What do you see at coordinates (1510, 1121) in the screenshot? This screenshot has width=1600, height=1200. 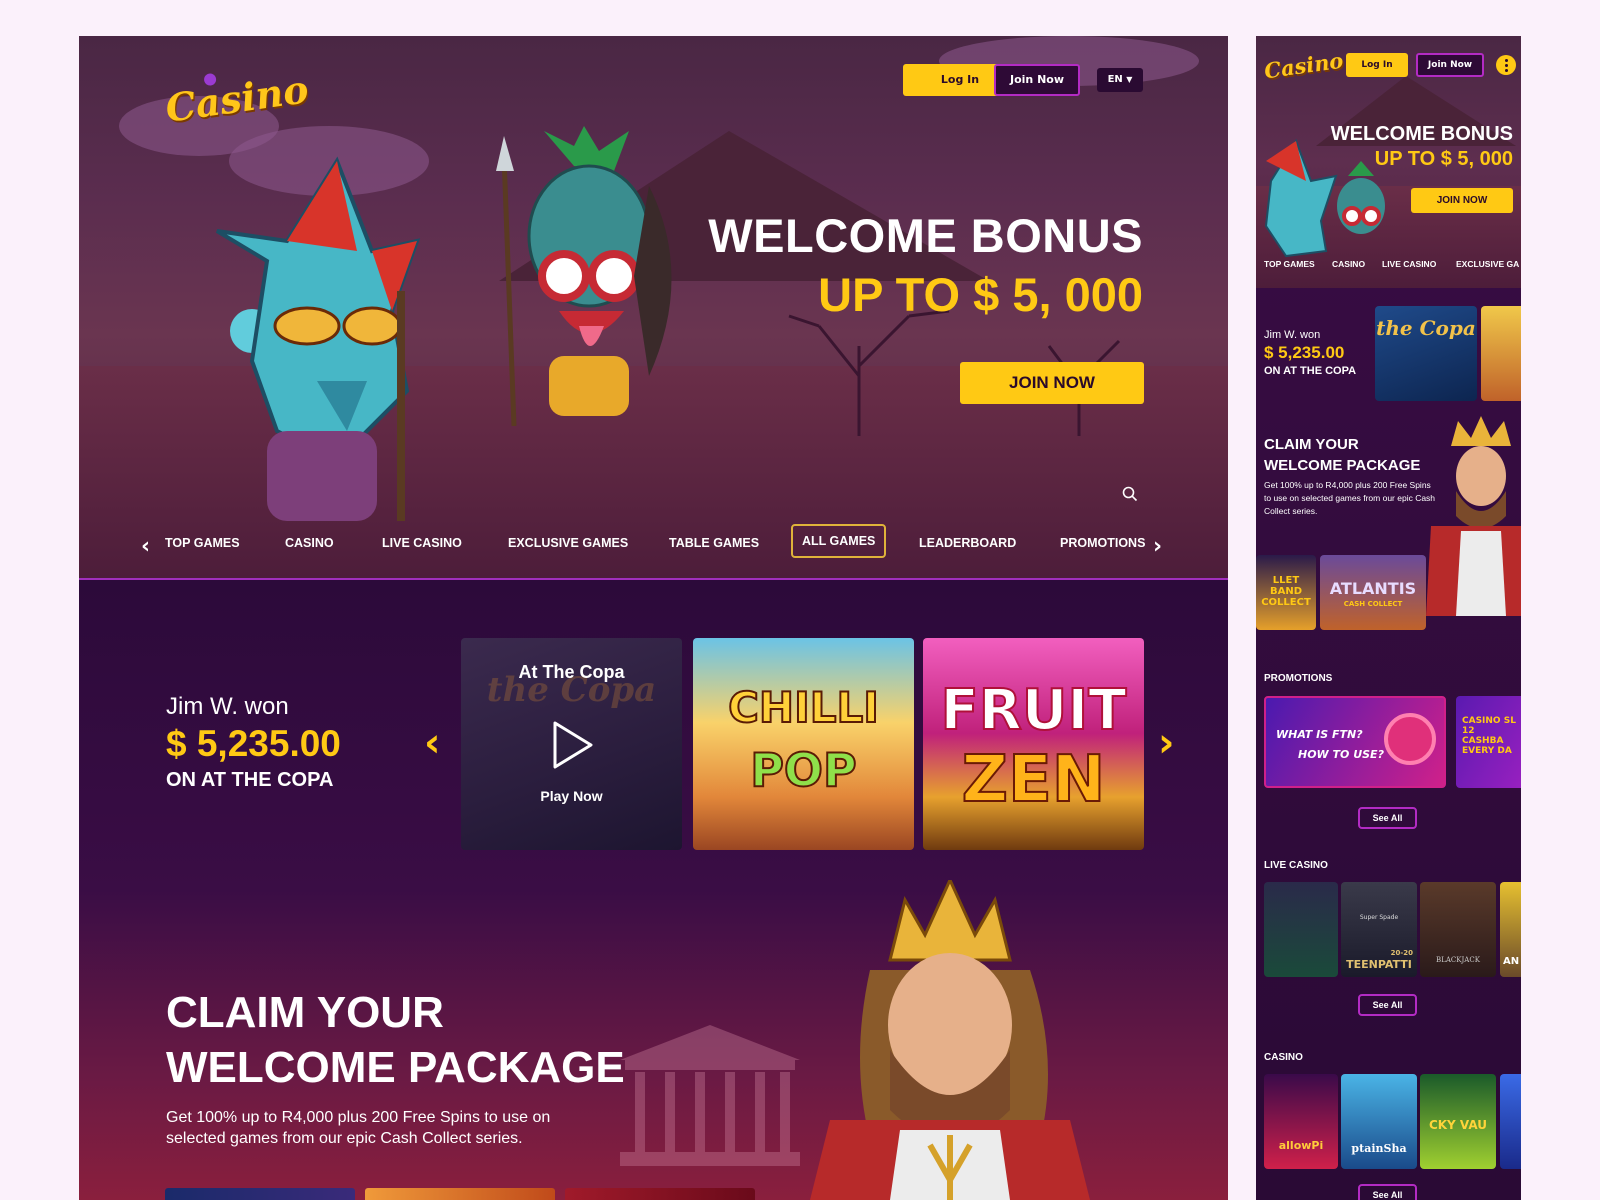 I see `casino-tile-partial` at bounding box center [1510, 1121].